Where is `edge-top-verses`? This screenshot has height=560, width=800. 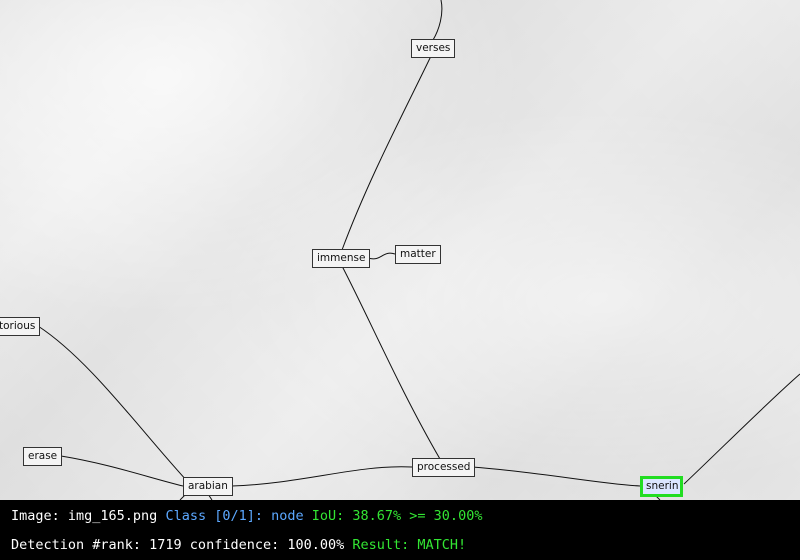 edge-top-verses is located at coordinates (437, 20).